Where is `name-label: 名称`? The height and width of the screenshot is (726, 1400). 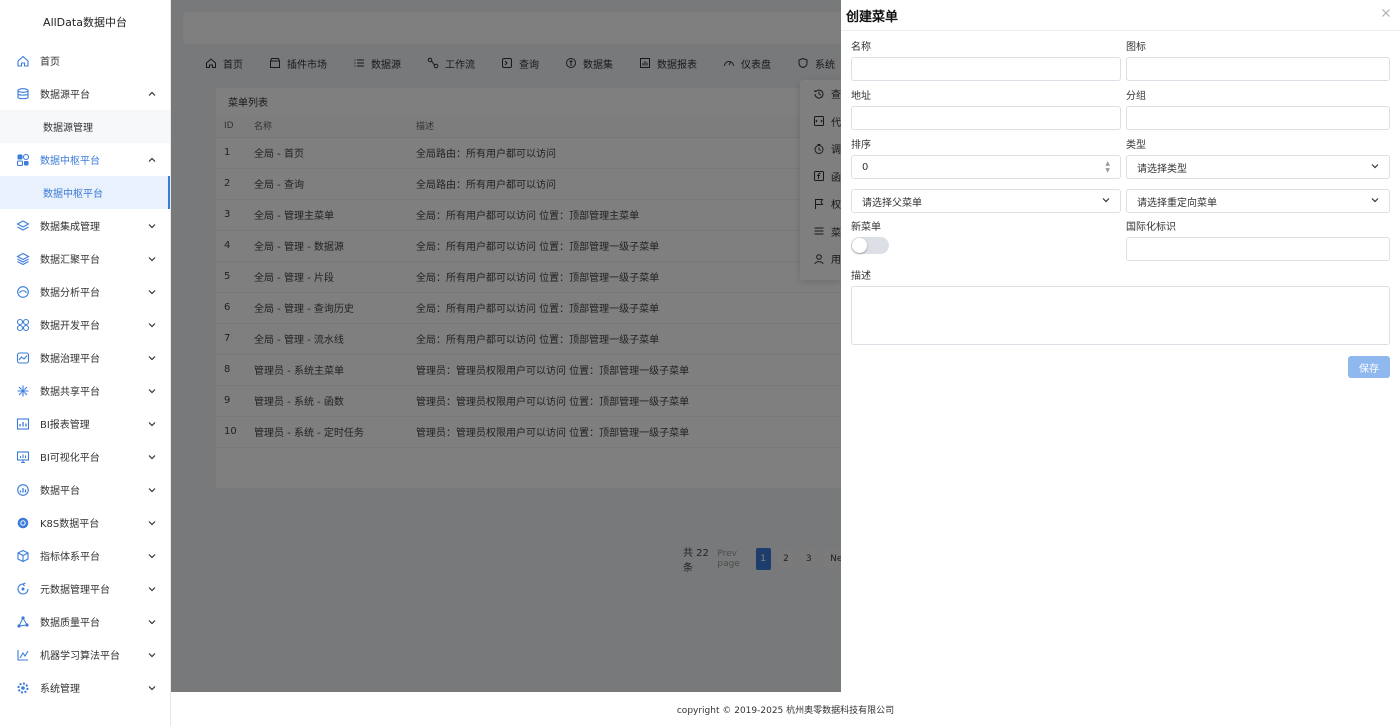
name-label: 名称 is located at coordinates (861, 47).